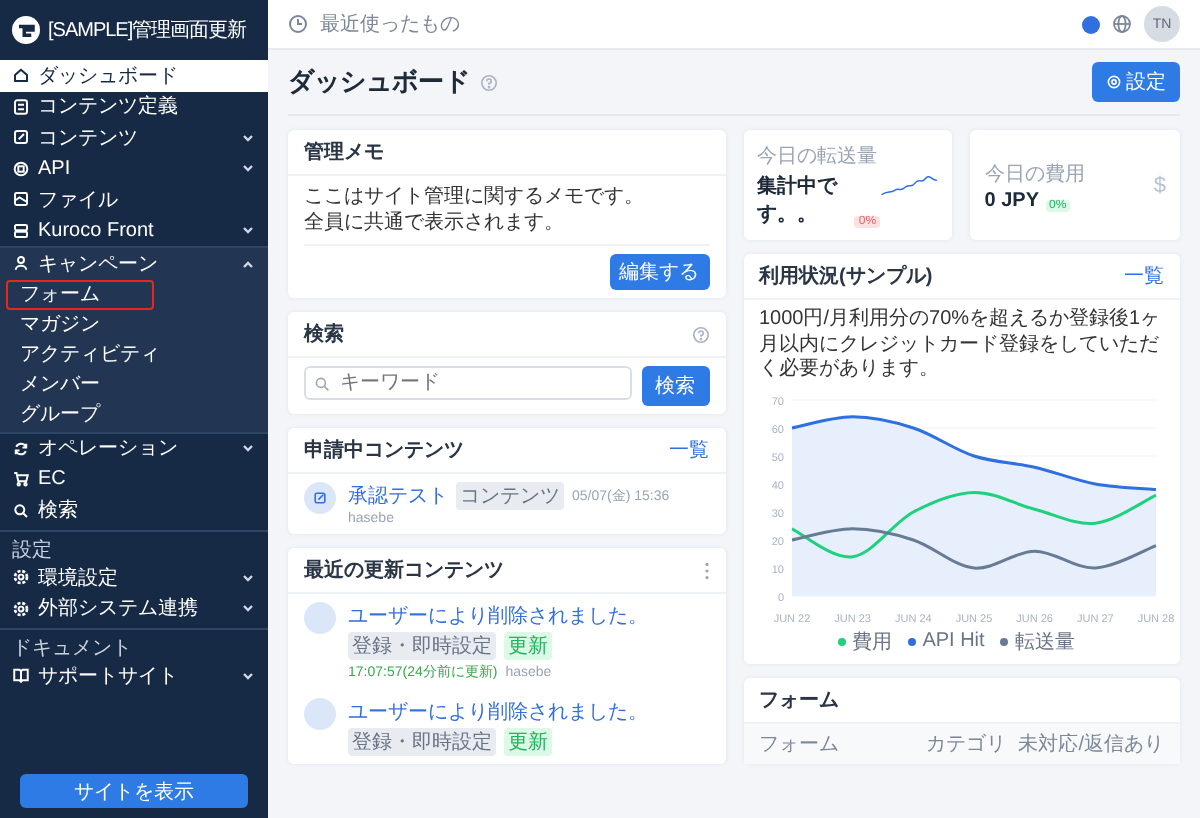 The width and height of the screenshot is (1200, 818). What do you see at coordinates (799, 700) in the screenshot?
I see `card-title: フォーム` at bounding box center [799, 700].